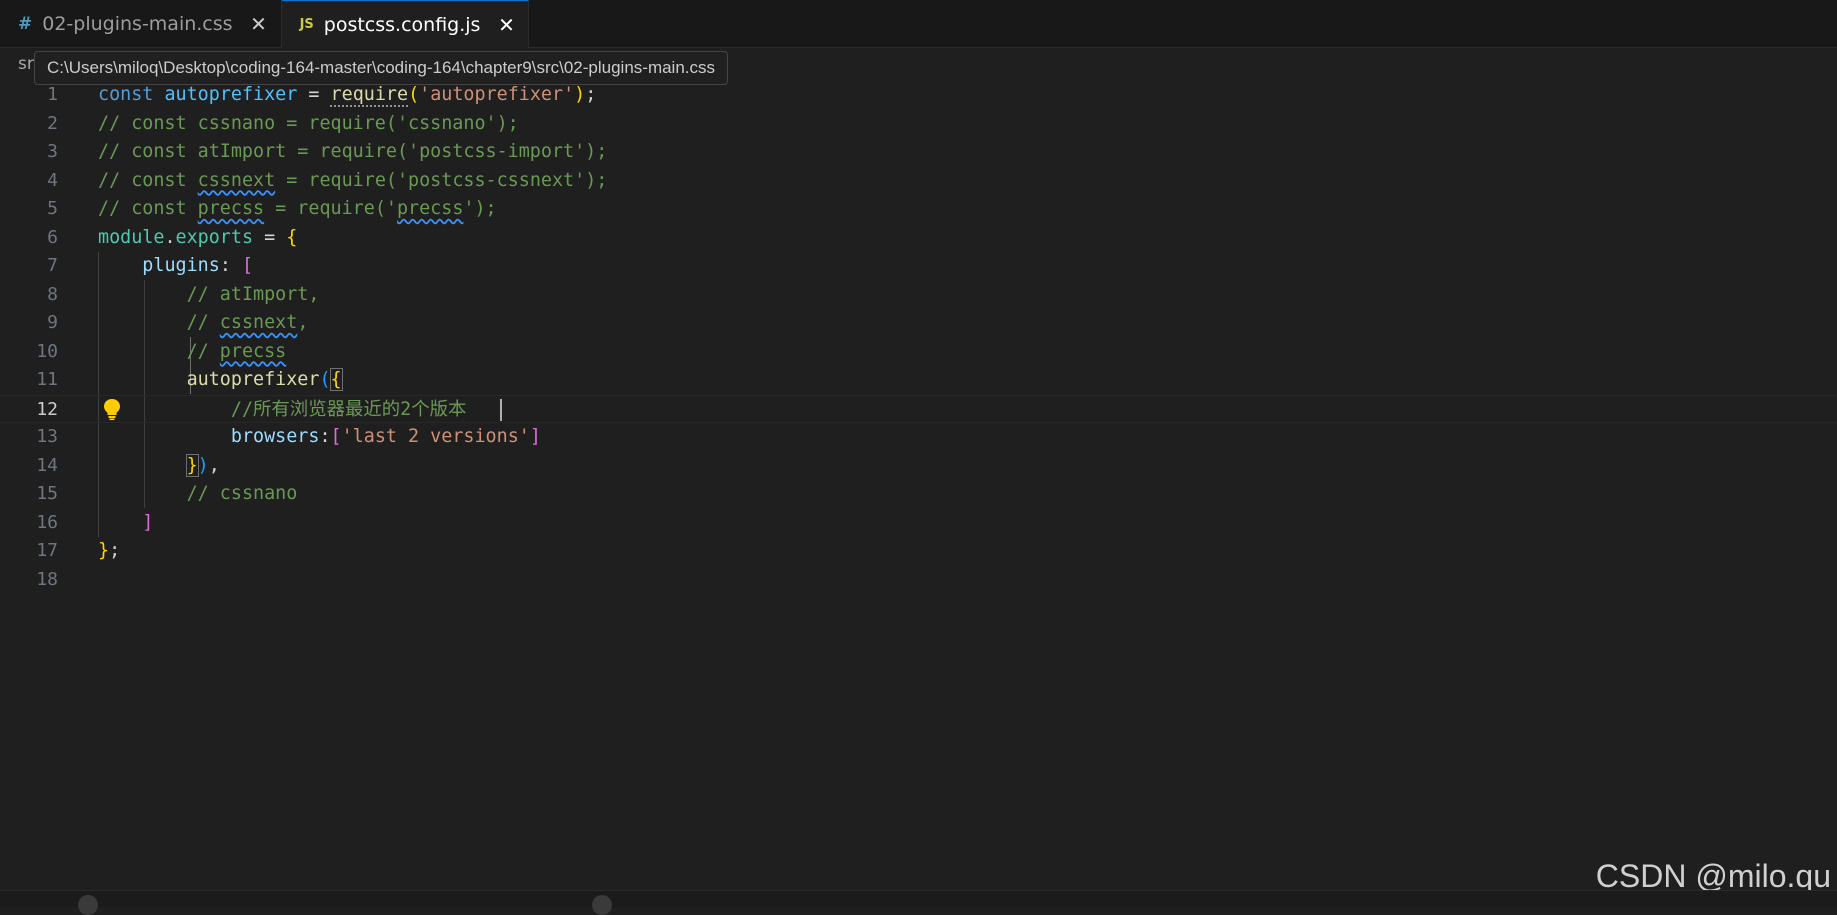 Image resolution: width=1837 pixels, height=915 pixels. What do you see at coordinates (918, 408) in the screenshot?
I see `code-line-current: 12 //所有浏览器最近的2个版本` at bounding box center [918, 408].